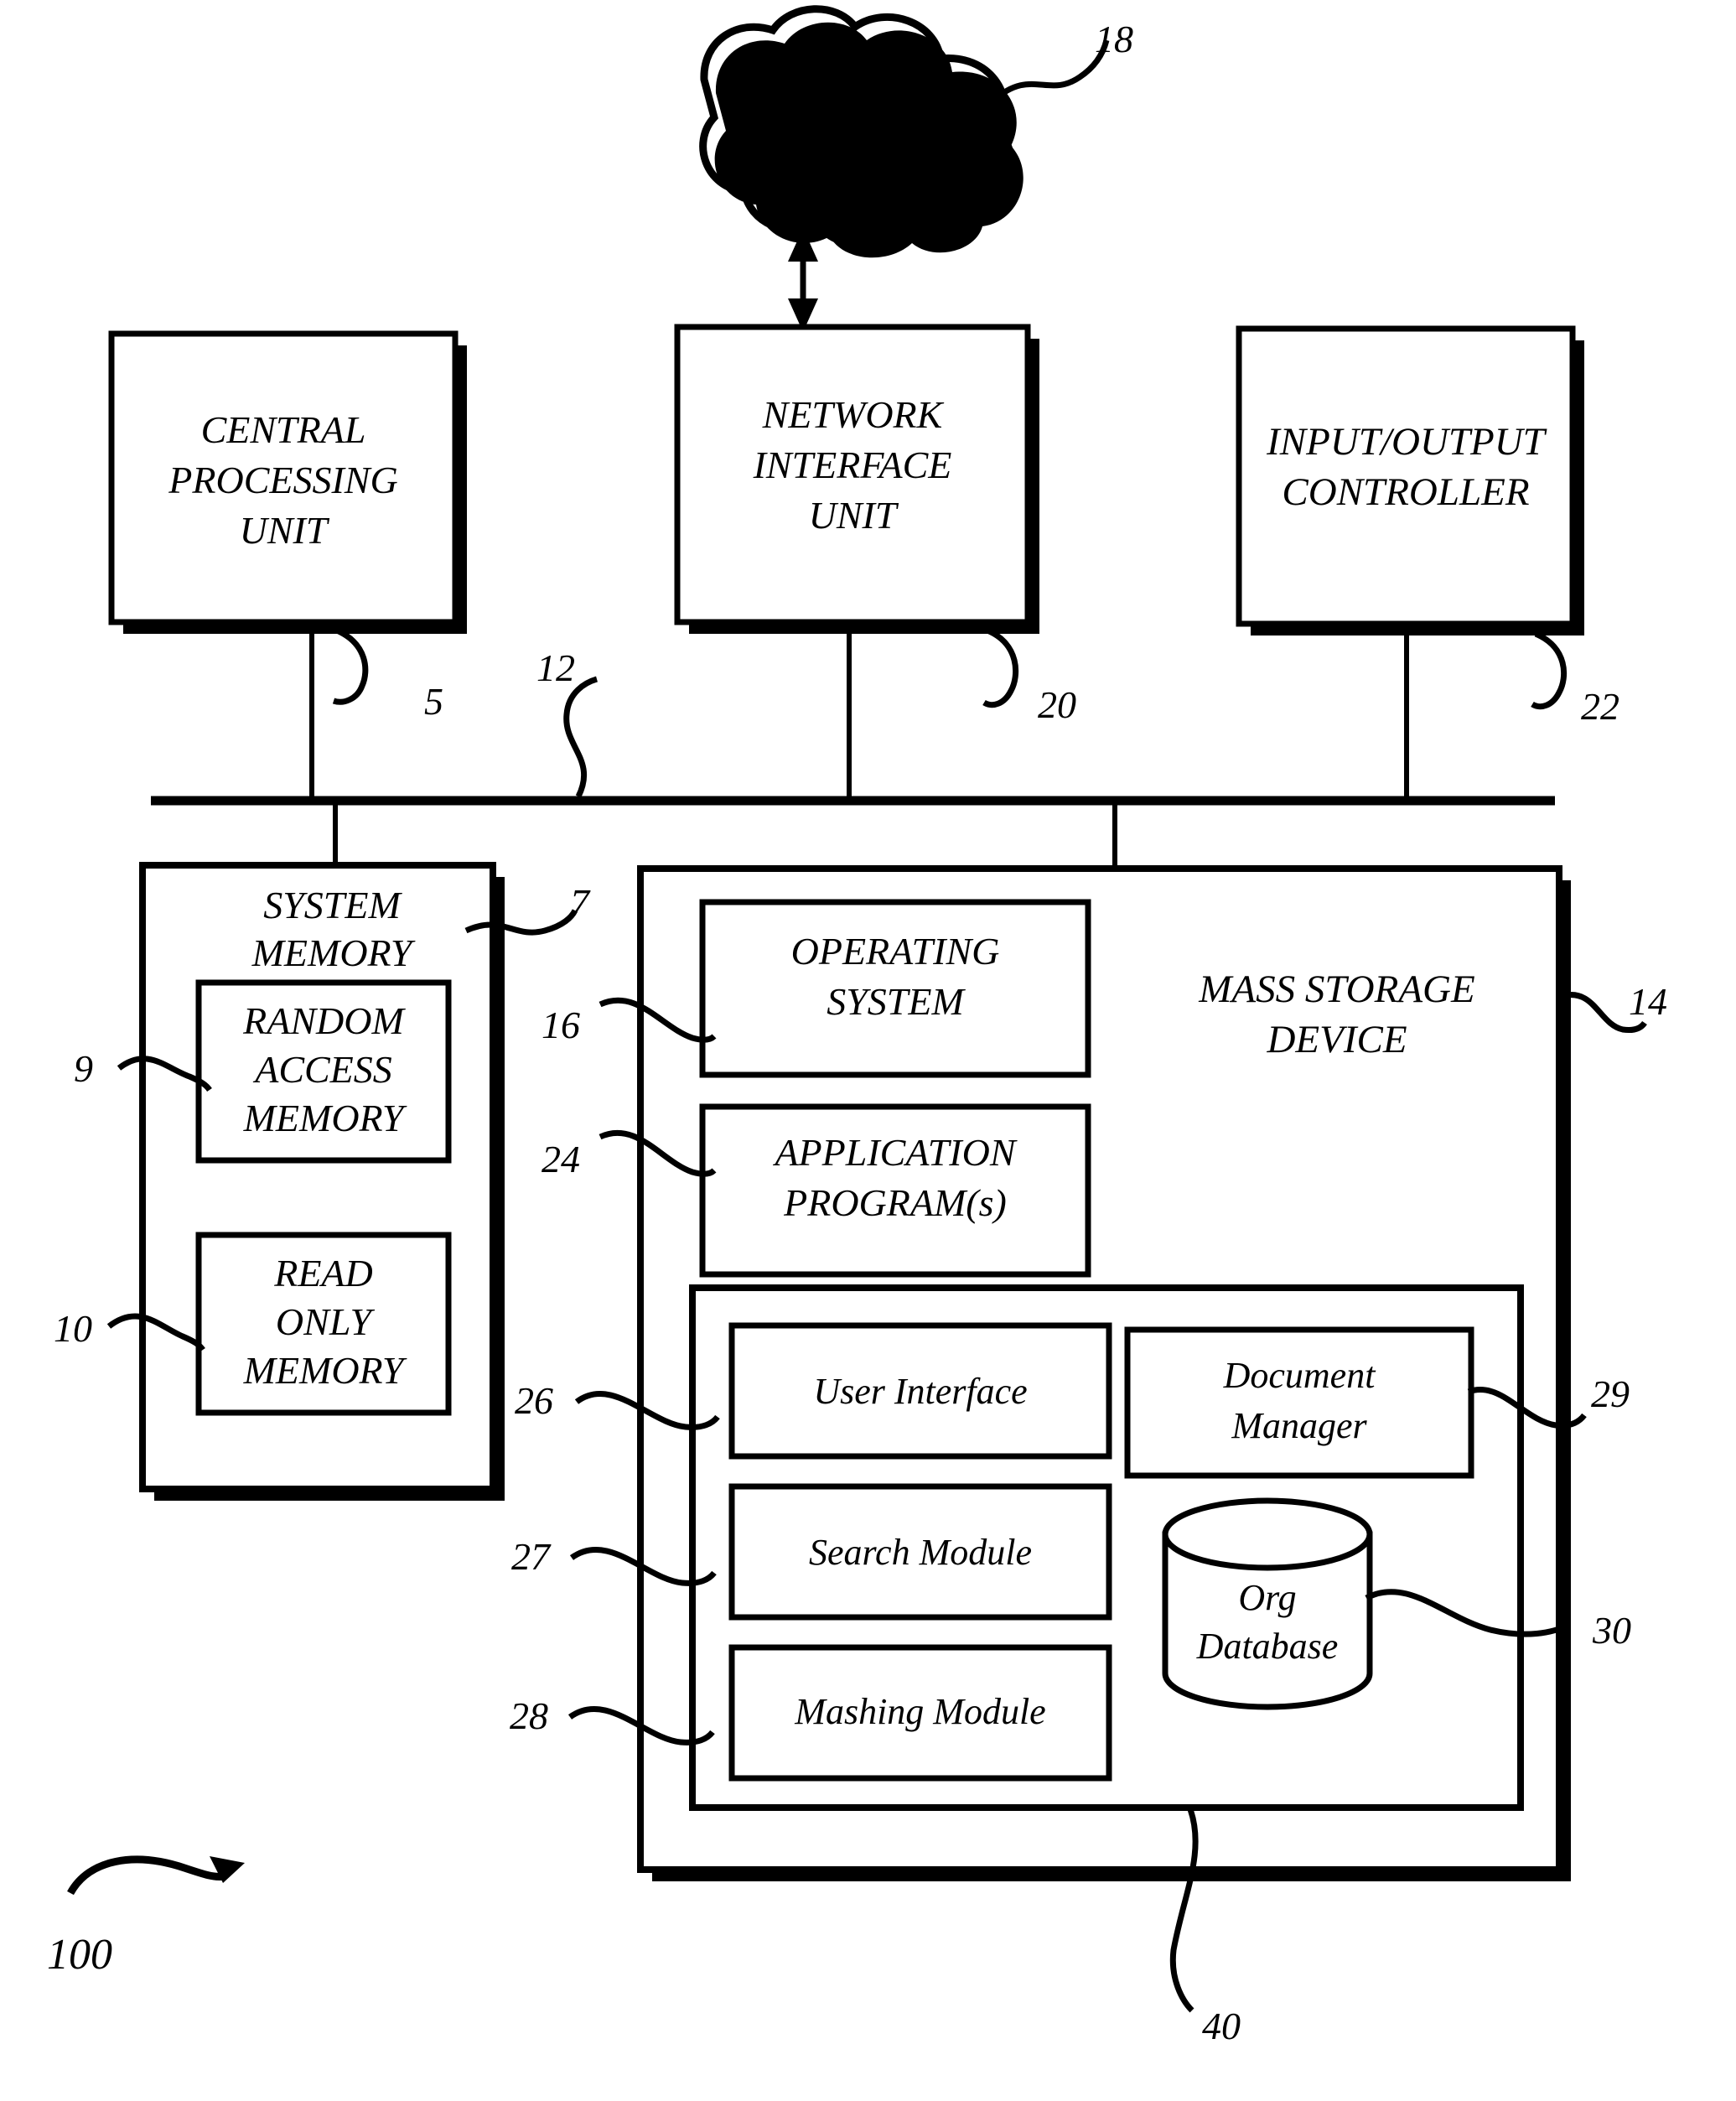 This screenshot has width=1736, height=2101. I want to click on application-programs-box-group: APPLICATION PROGRAM(s), so click(895, 1190).